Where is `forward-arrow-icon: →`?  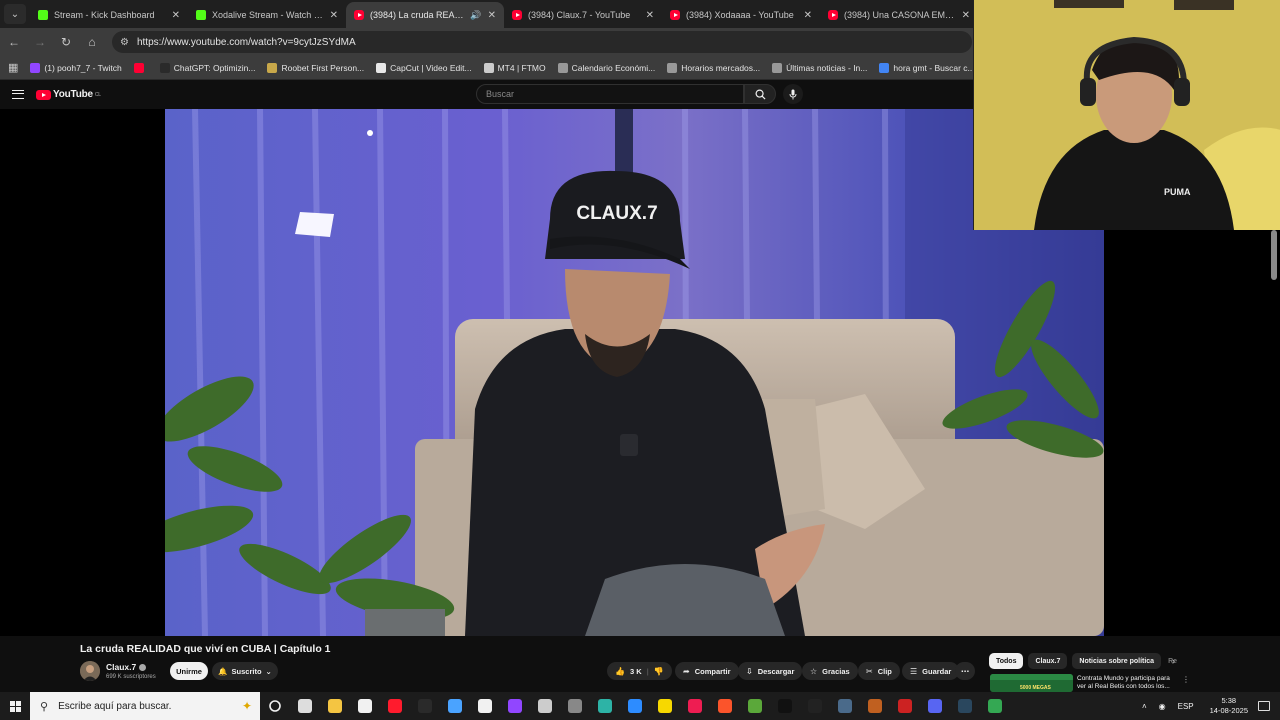 forward-arrow-icon: → is located at coordinates (40, 42).